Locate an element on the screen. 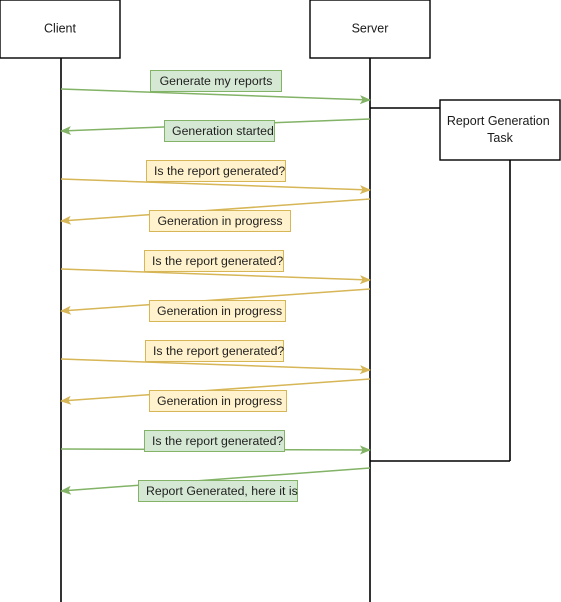  message-label-m9: Is the report generated? is located at coordinates (214, 441).